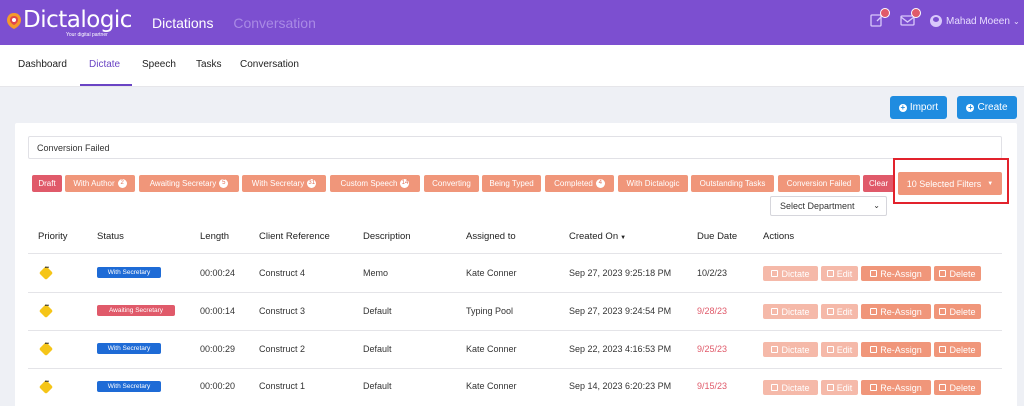 The image size is (1024, 406). I want to click on tab-dashboard: Dashboard, so click(42, 64).